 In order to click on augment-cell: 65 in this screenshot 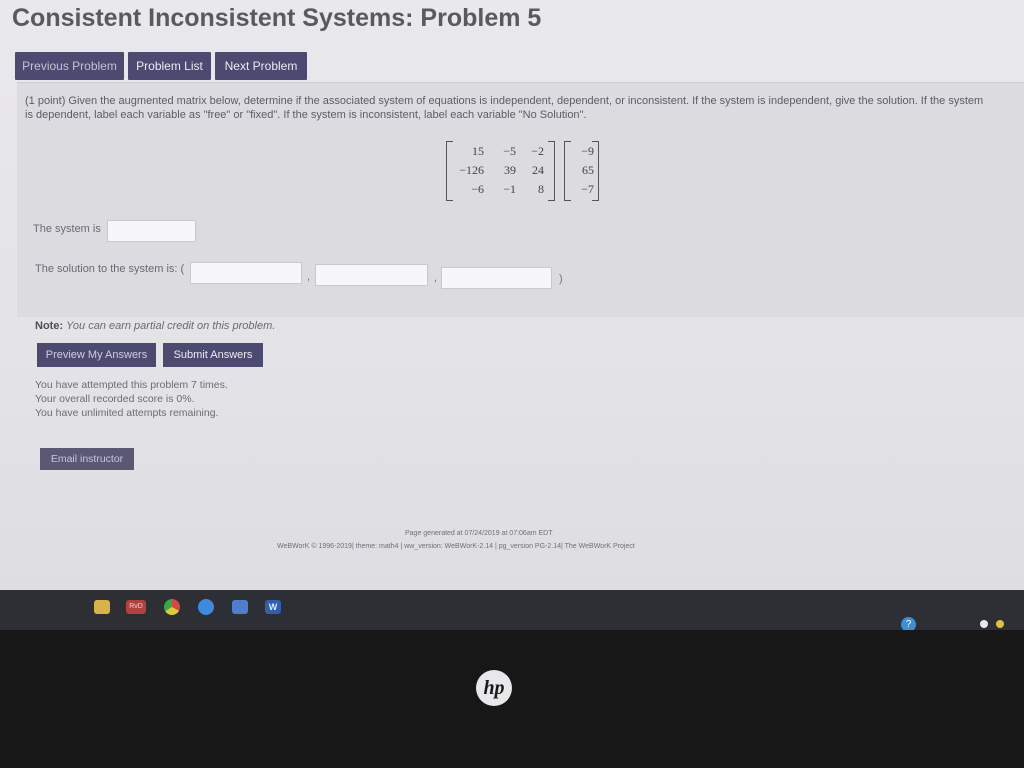, I will do `click(588, 170)`.